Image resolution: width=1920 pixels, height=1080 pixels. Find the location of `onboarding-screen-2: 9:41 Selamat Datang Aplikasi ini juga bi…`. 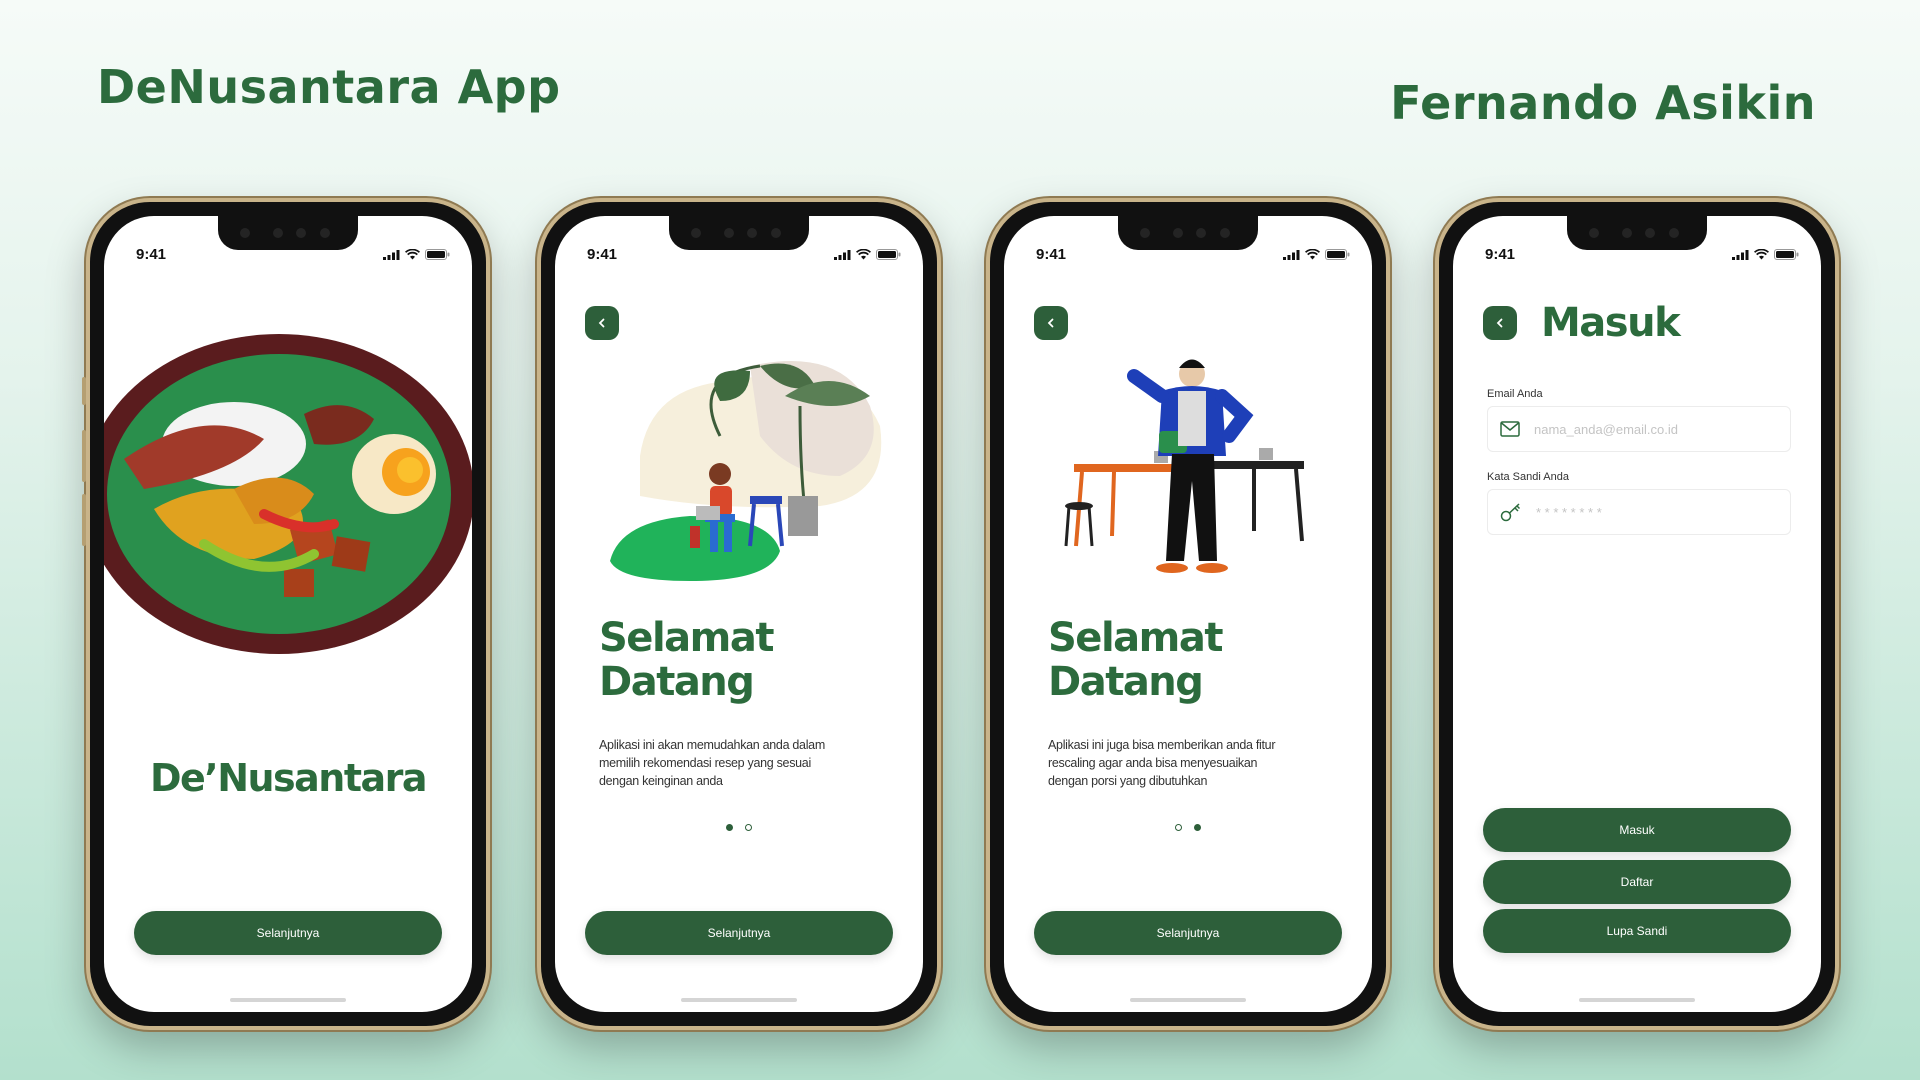

onboarding-screen-2: 9:41 Selamat Datang Aplikasi ini juga bi… is located at coordinates (1188, 614).